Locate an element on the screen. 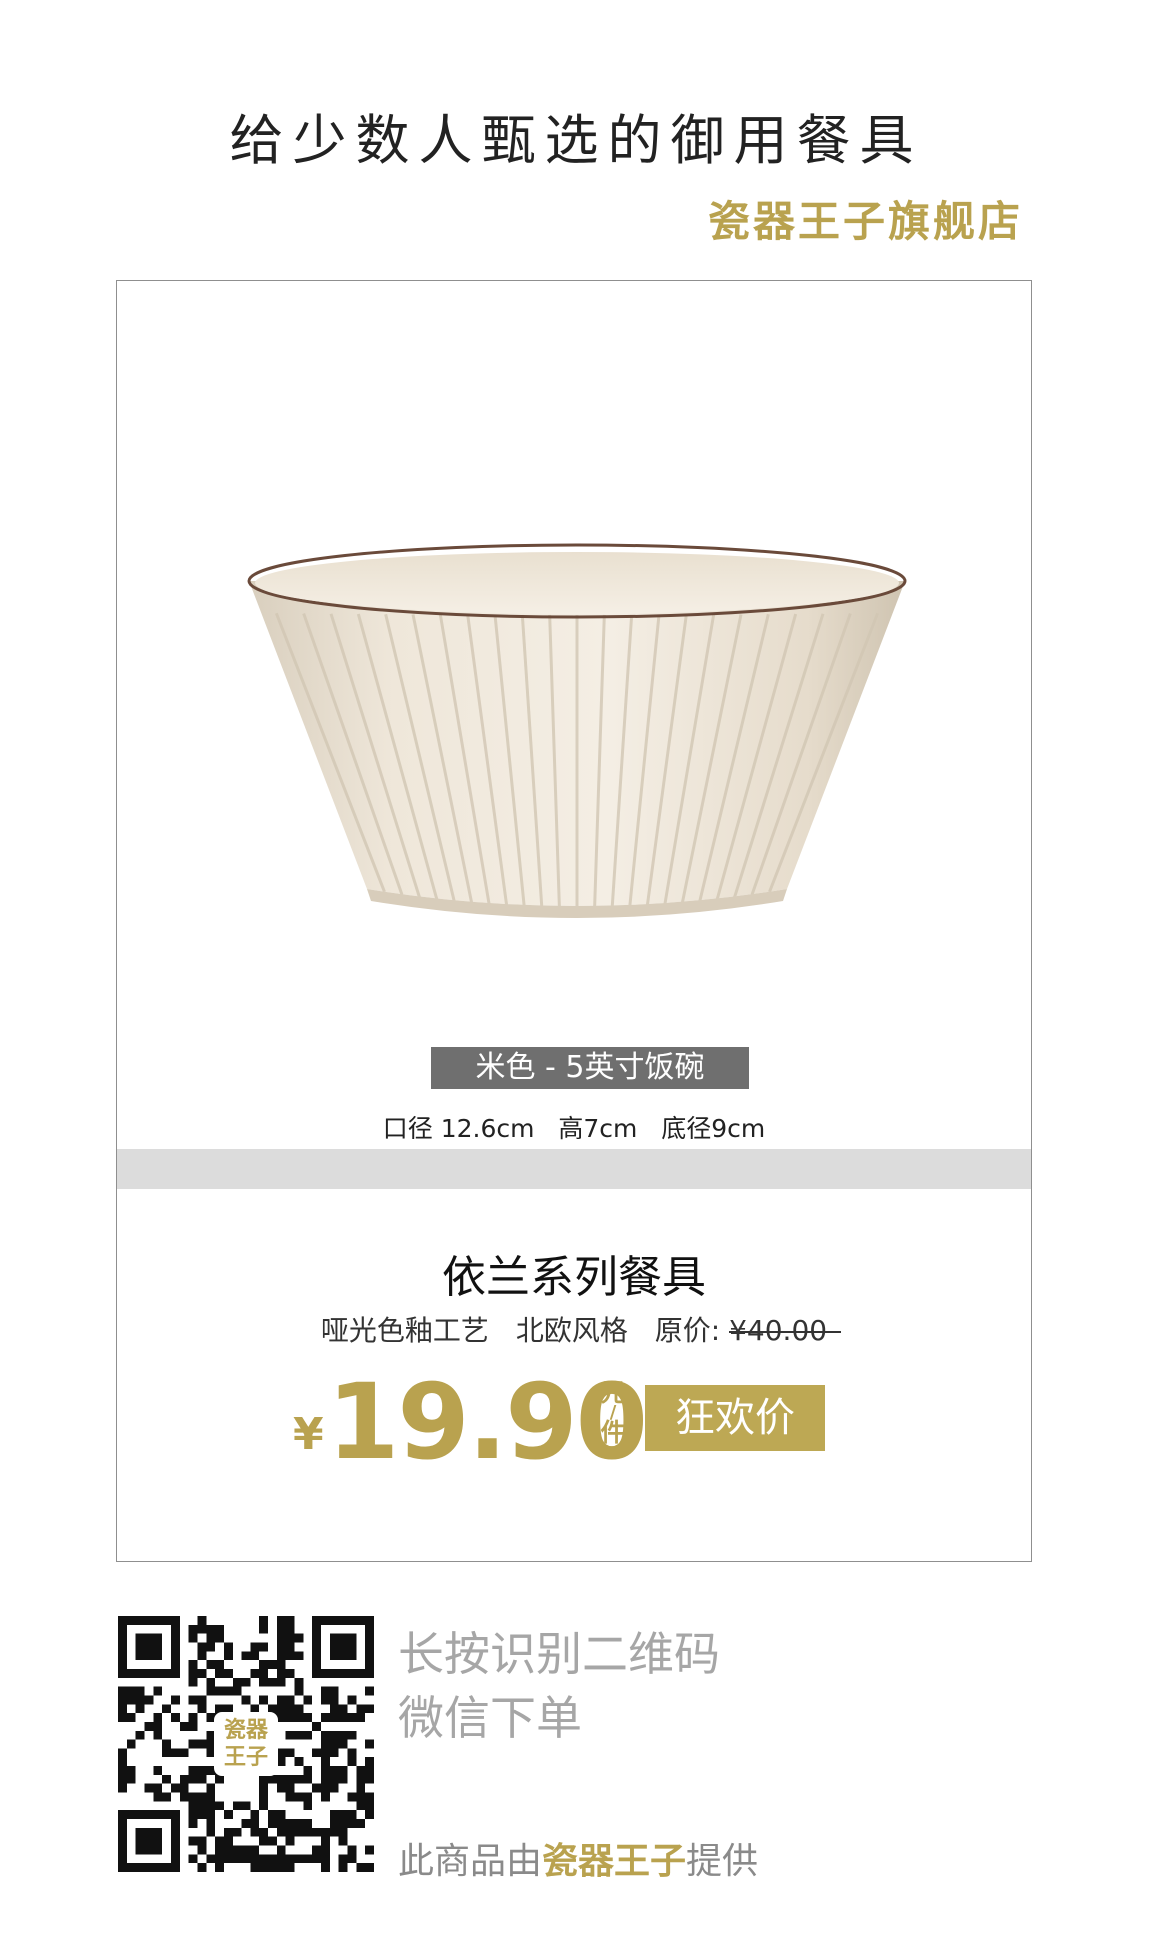 This screenshot has width=1152, height=1944. style-text: 北欧风格 is located at coordinates (571, 1330).